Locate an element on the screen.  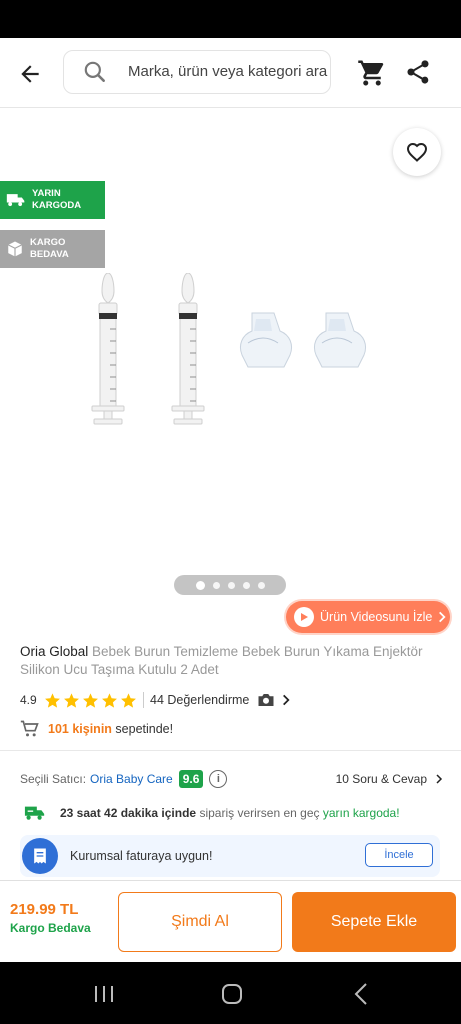
search-input: Marka, ürün veya kategori ara is located at coordinates (197, 72).